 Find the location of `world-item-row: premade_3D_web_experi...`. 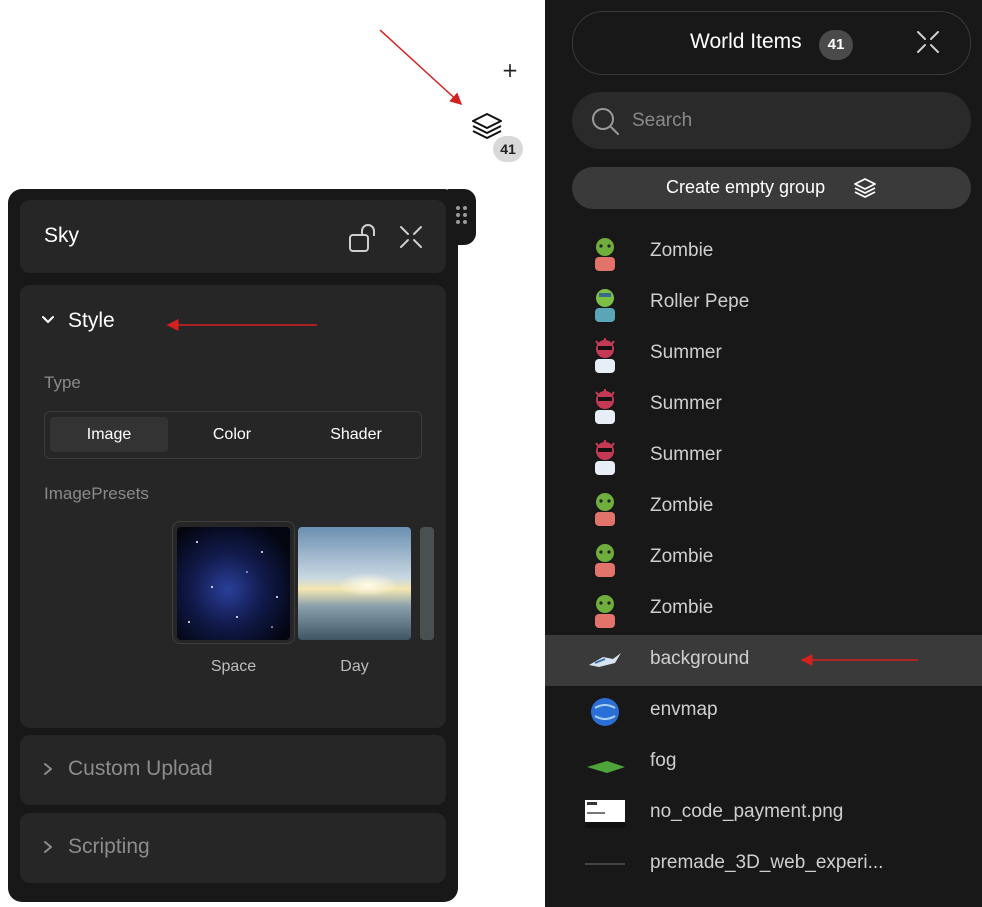

world-item-row: premade_3D_web_experi... is located at coordinates (763, 864).